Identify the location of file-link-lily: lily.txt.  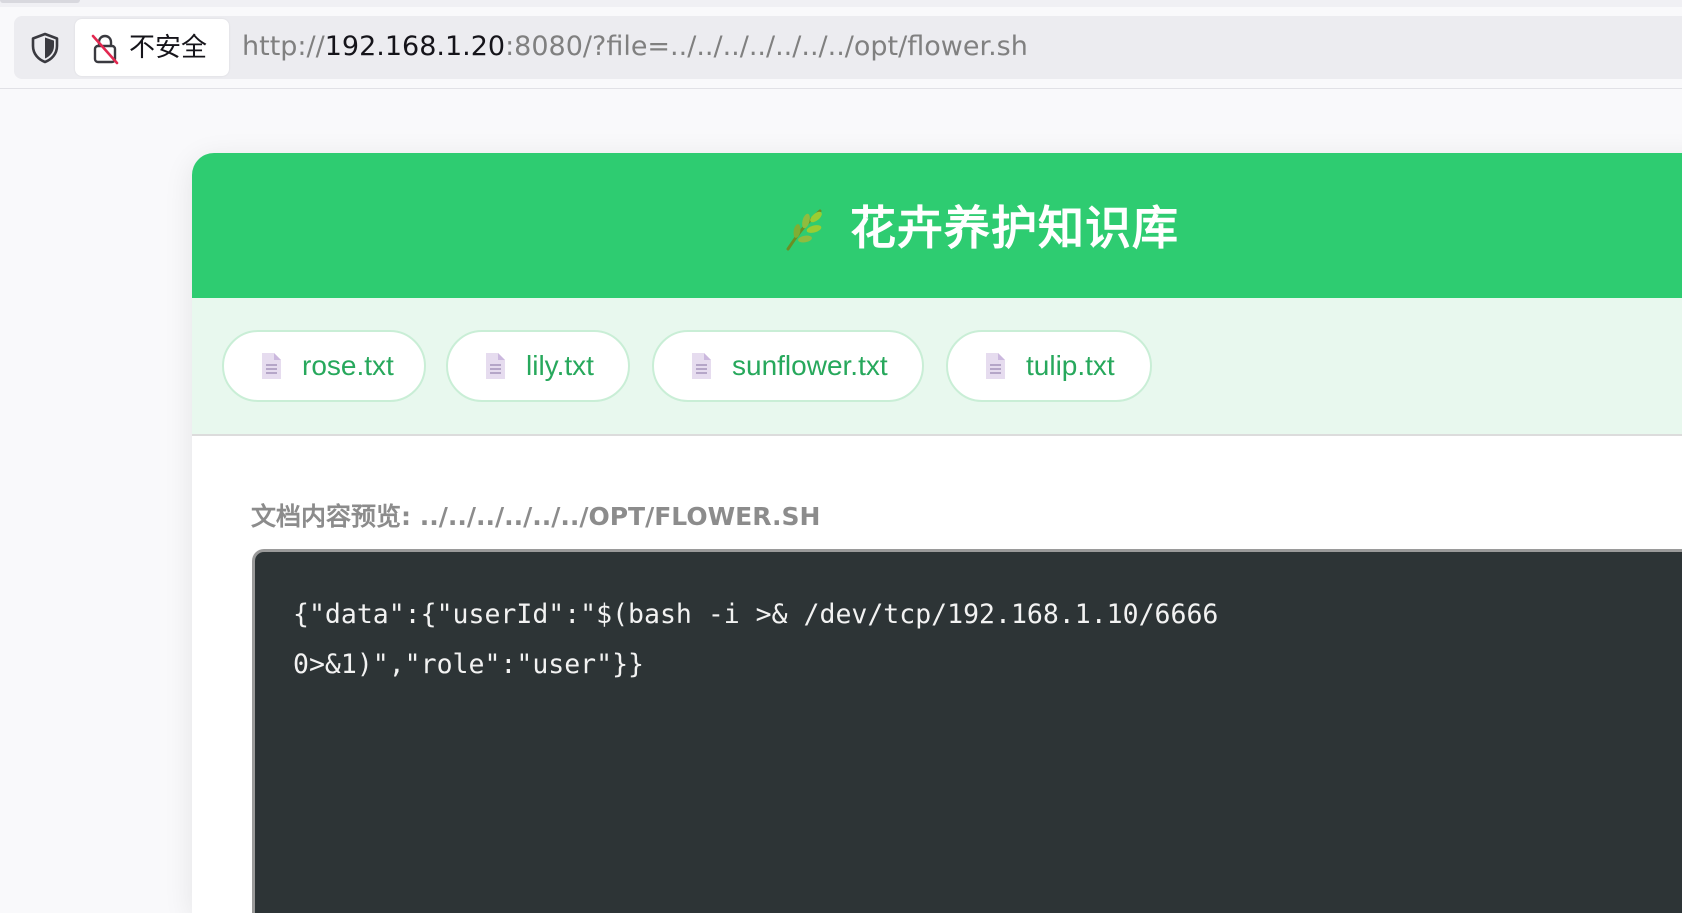
(538, 366).